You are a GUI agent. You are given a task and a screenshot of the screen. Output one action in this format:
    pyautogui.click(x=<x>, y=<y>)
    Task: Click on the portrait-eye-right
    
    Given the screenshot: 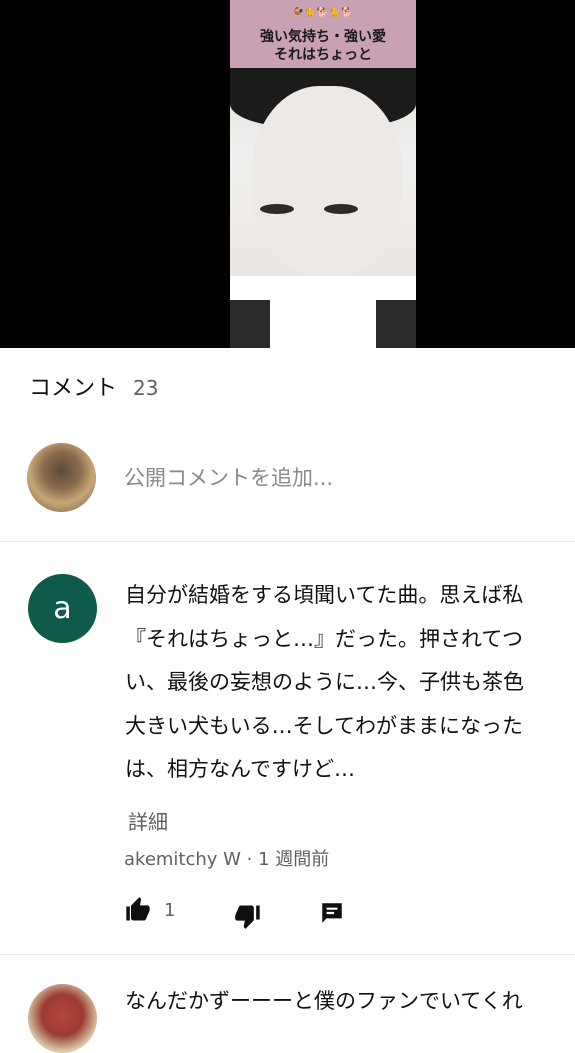 What is the action you would take?
    pyautogui.click(x=341, y=209)
    